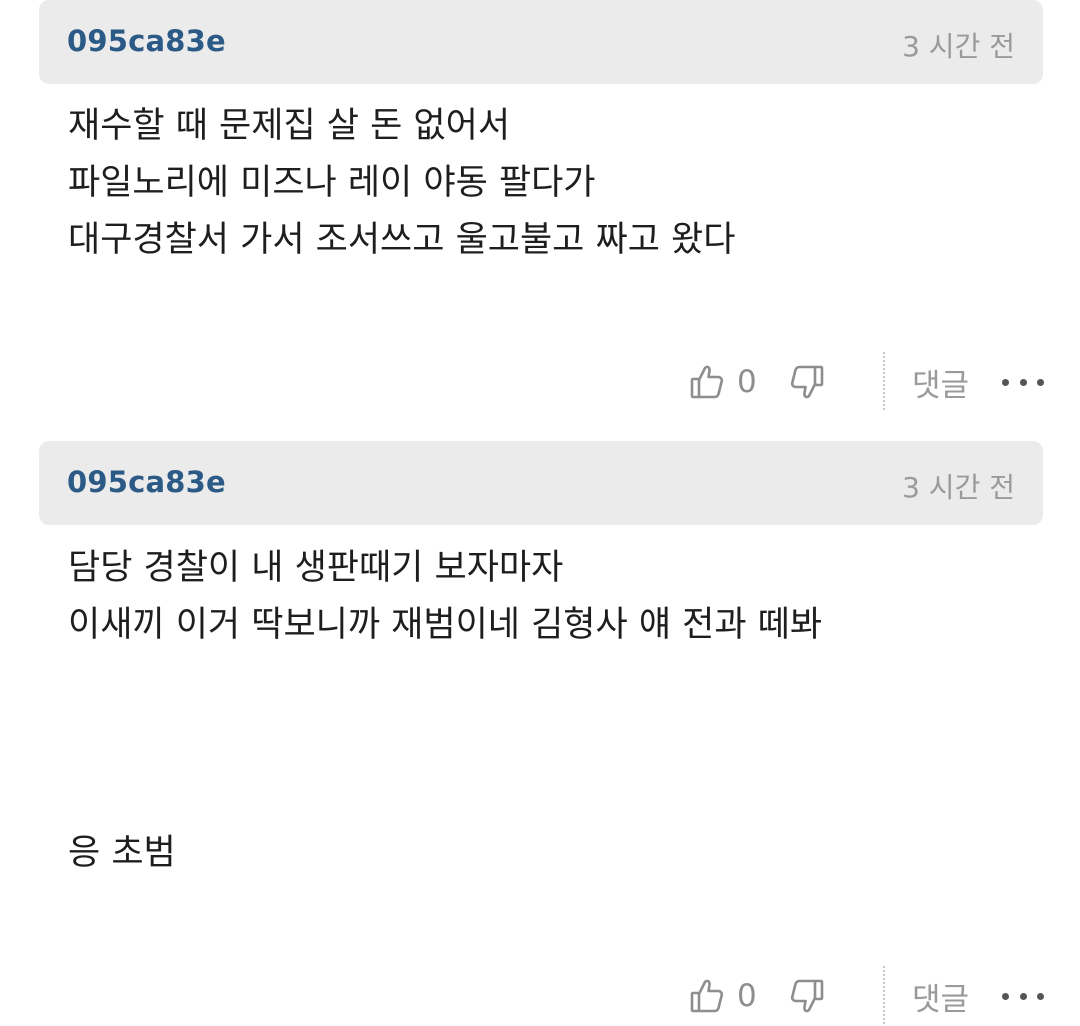 This screenshot has width=1080, height=1026. I want to click on comment-line: 이새끼 이거 딱보니까 재범이네 김형사 얘 전과 떼봐, so click(445, 625).